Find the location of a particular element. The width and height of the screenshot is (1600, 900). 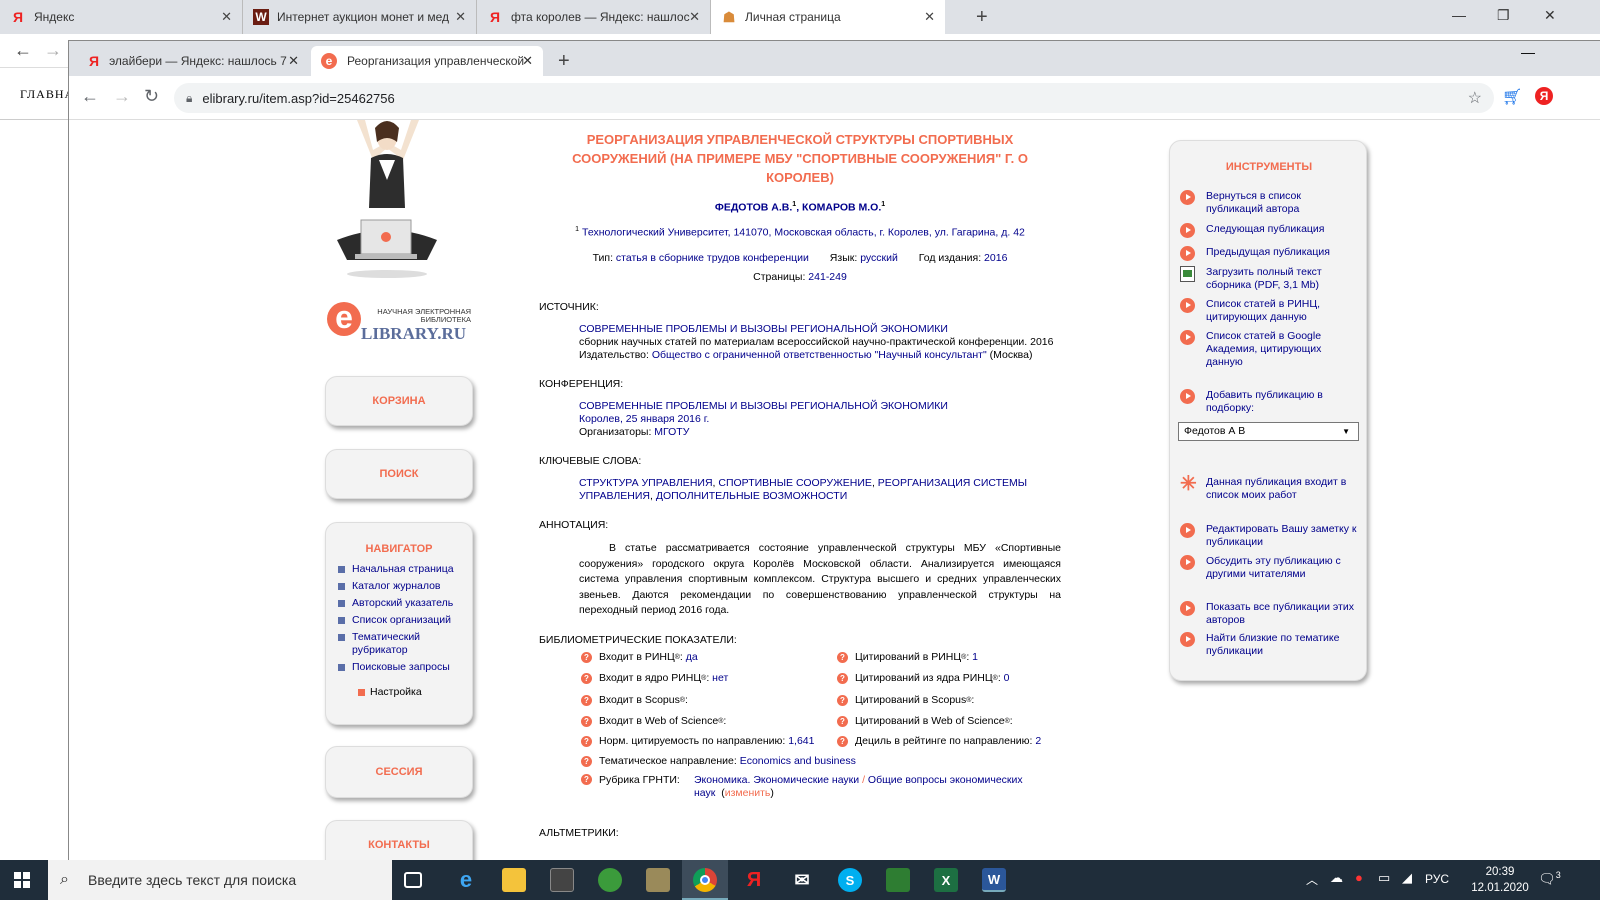

contacts-button: КОНТАКТЫ is located at coordinates (399, 840).